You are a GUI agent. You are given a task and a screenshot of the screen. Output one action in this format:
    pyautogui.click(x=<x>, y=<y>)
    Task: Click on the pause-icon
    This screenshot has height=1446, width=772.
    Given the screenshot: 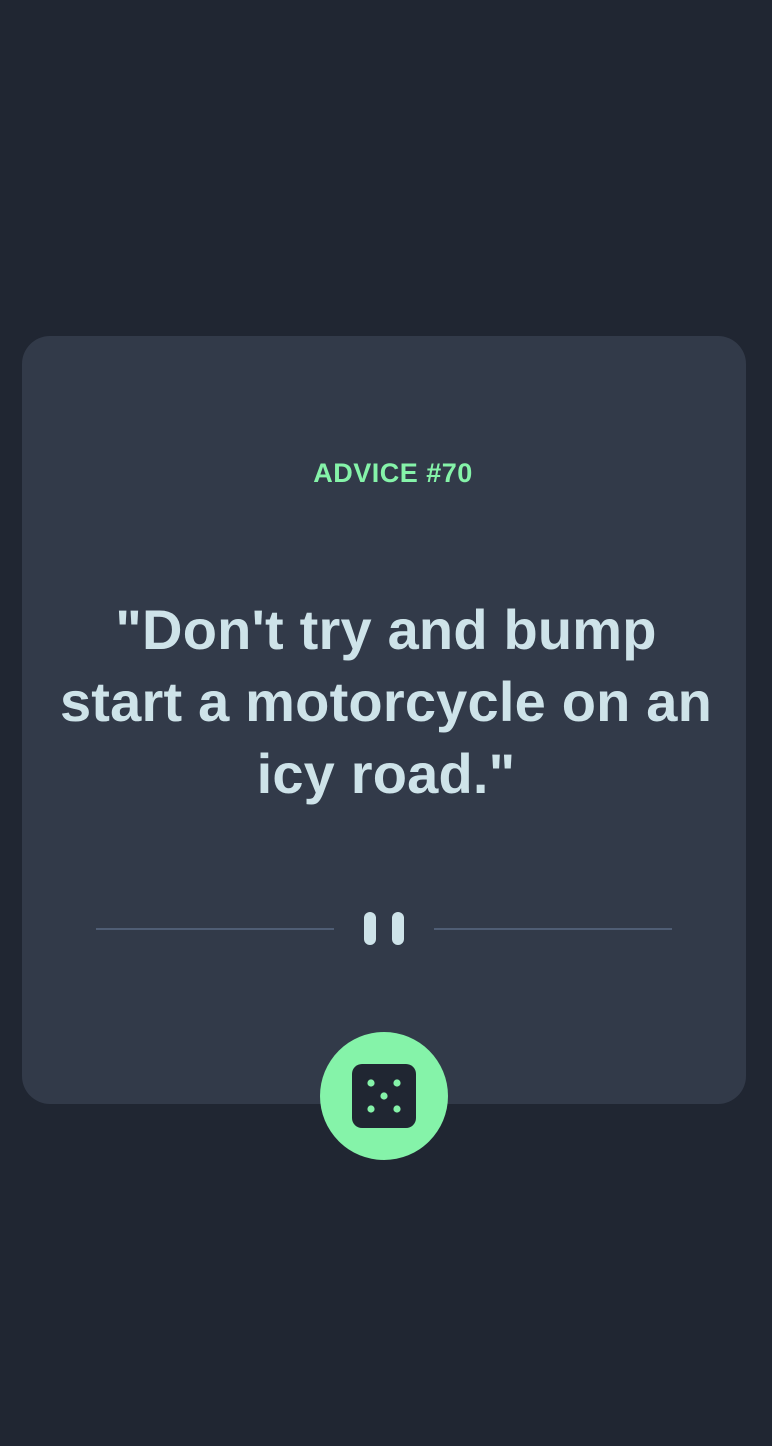 What is the action you would take?
    pyautogui.click(x=385, y=929)
    